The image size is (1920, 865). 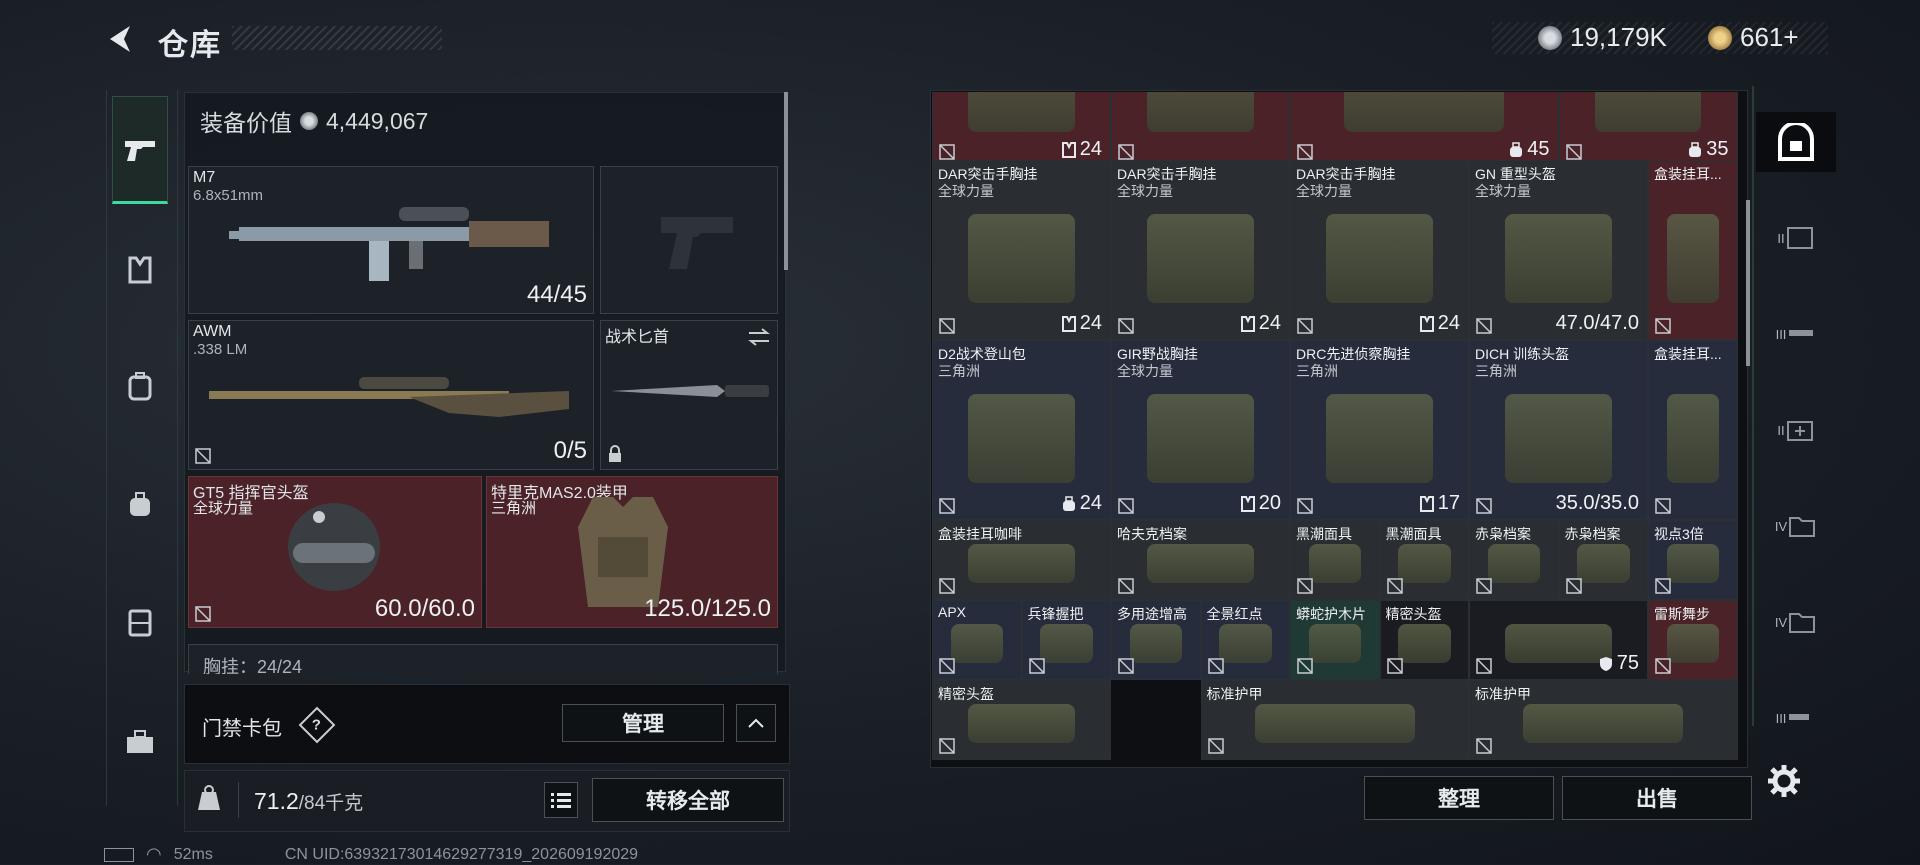 What do you see at coordinates (1753, 37) in the screenshot?
I see `ticket-balance: 661+` at bounding box center [1753, 37].